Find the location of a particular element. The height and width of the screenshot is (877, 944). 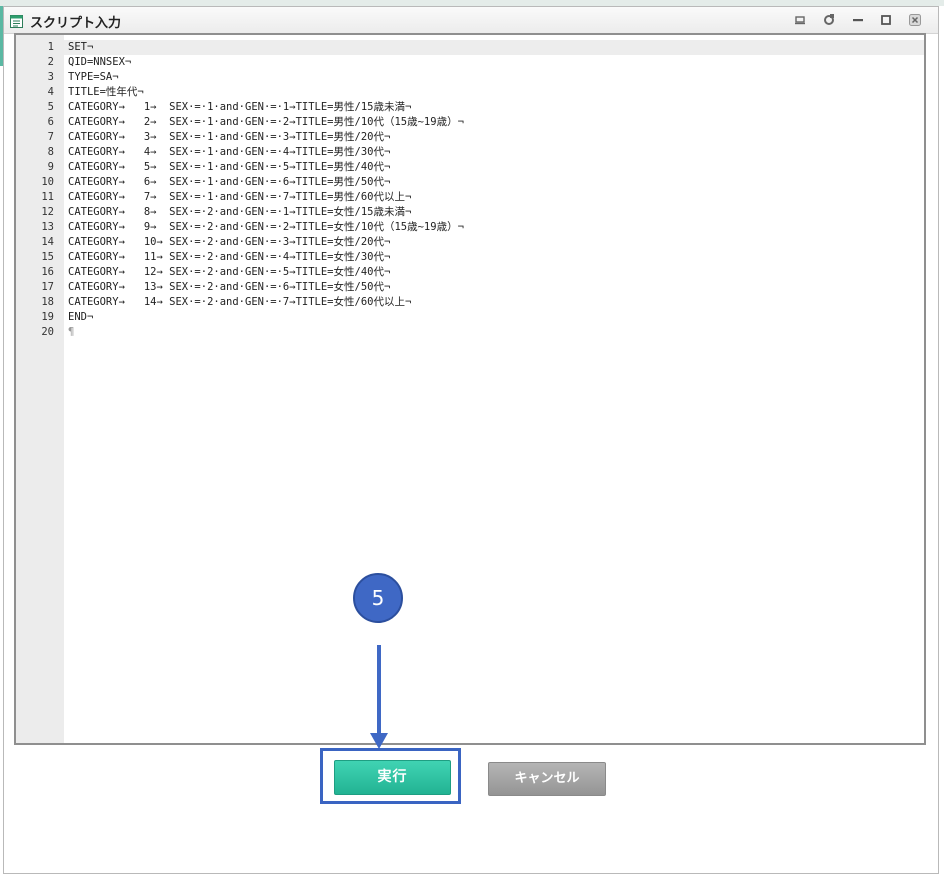

line-number: 14 is located at coordinates (47, 242).